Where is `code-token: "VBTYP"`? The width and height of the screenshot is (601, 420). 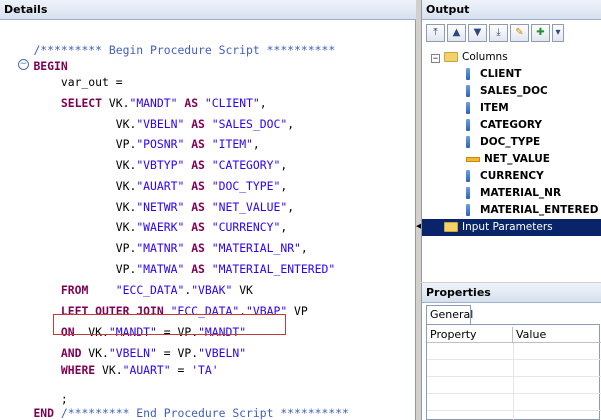
code-token: "VBTYP" is located at coordinates (160, 165).